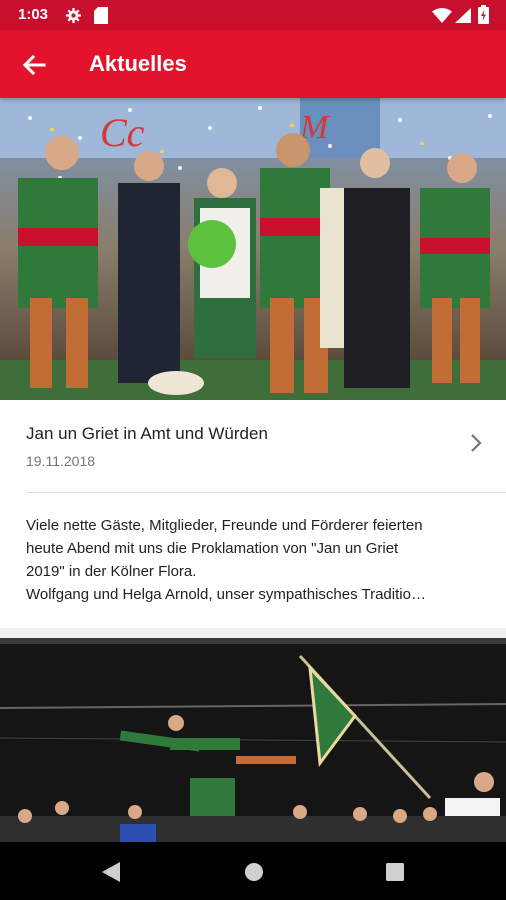 This screenshot has height=900, width=506. What do you see at coordinates (253, 15) in the screenshot?
I see `status-bar: 1:03` at bounding box center [253, 15].